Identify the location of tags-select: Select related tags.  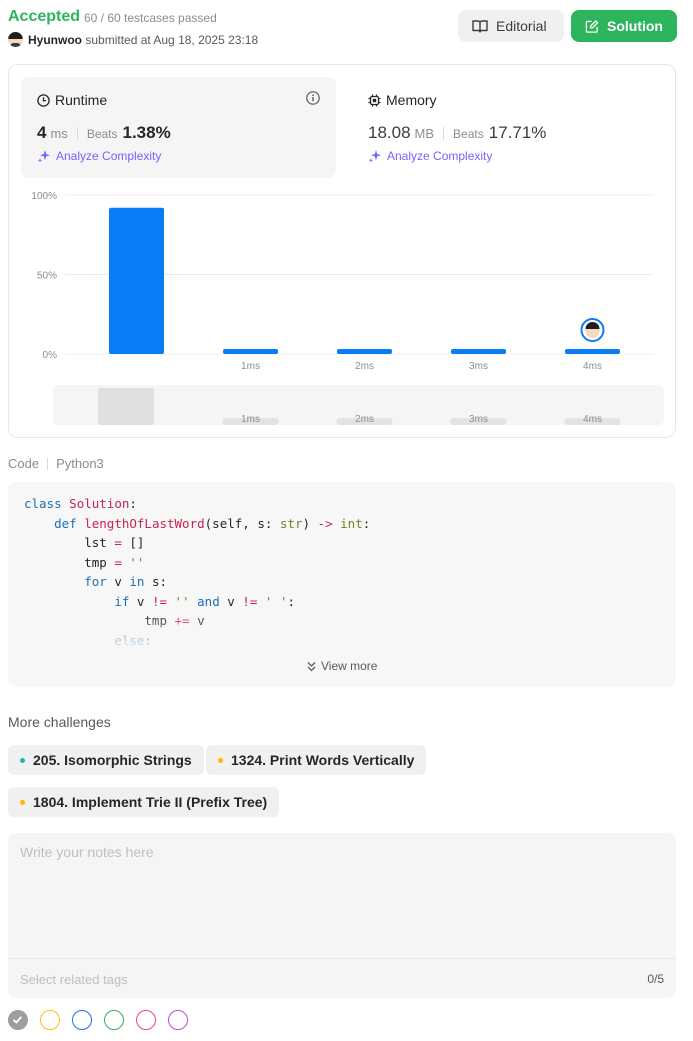
(74, 979).